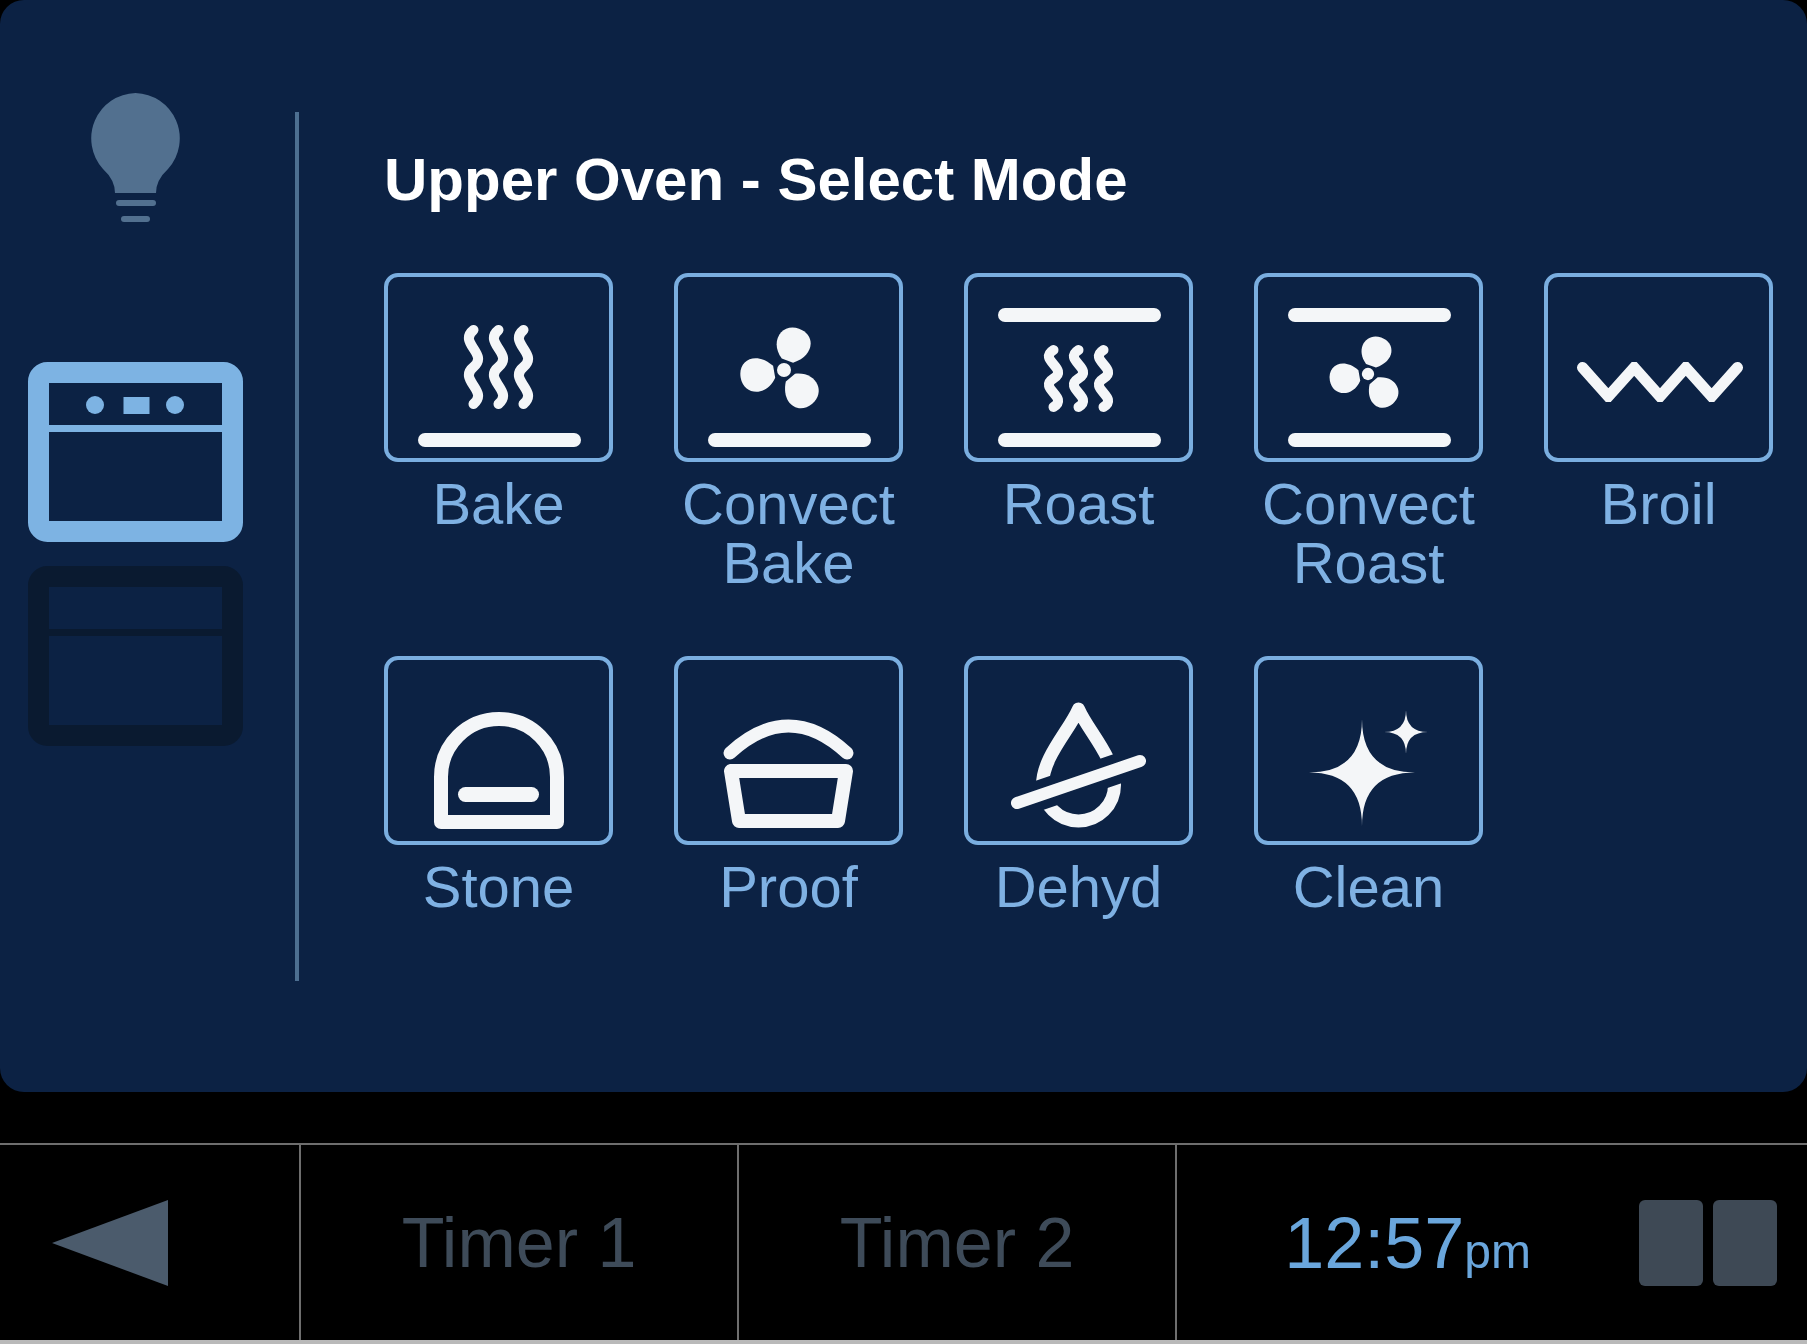  Describe the element at coordinates (135, 452) in the screenshot. I see `oven-icon` at that location.